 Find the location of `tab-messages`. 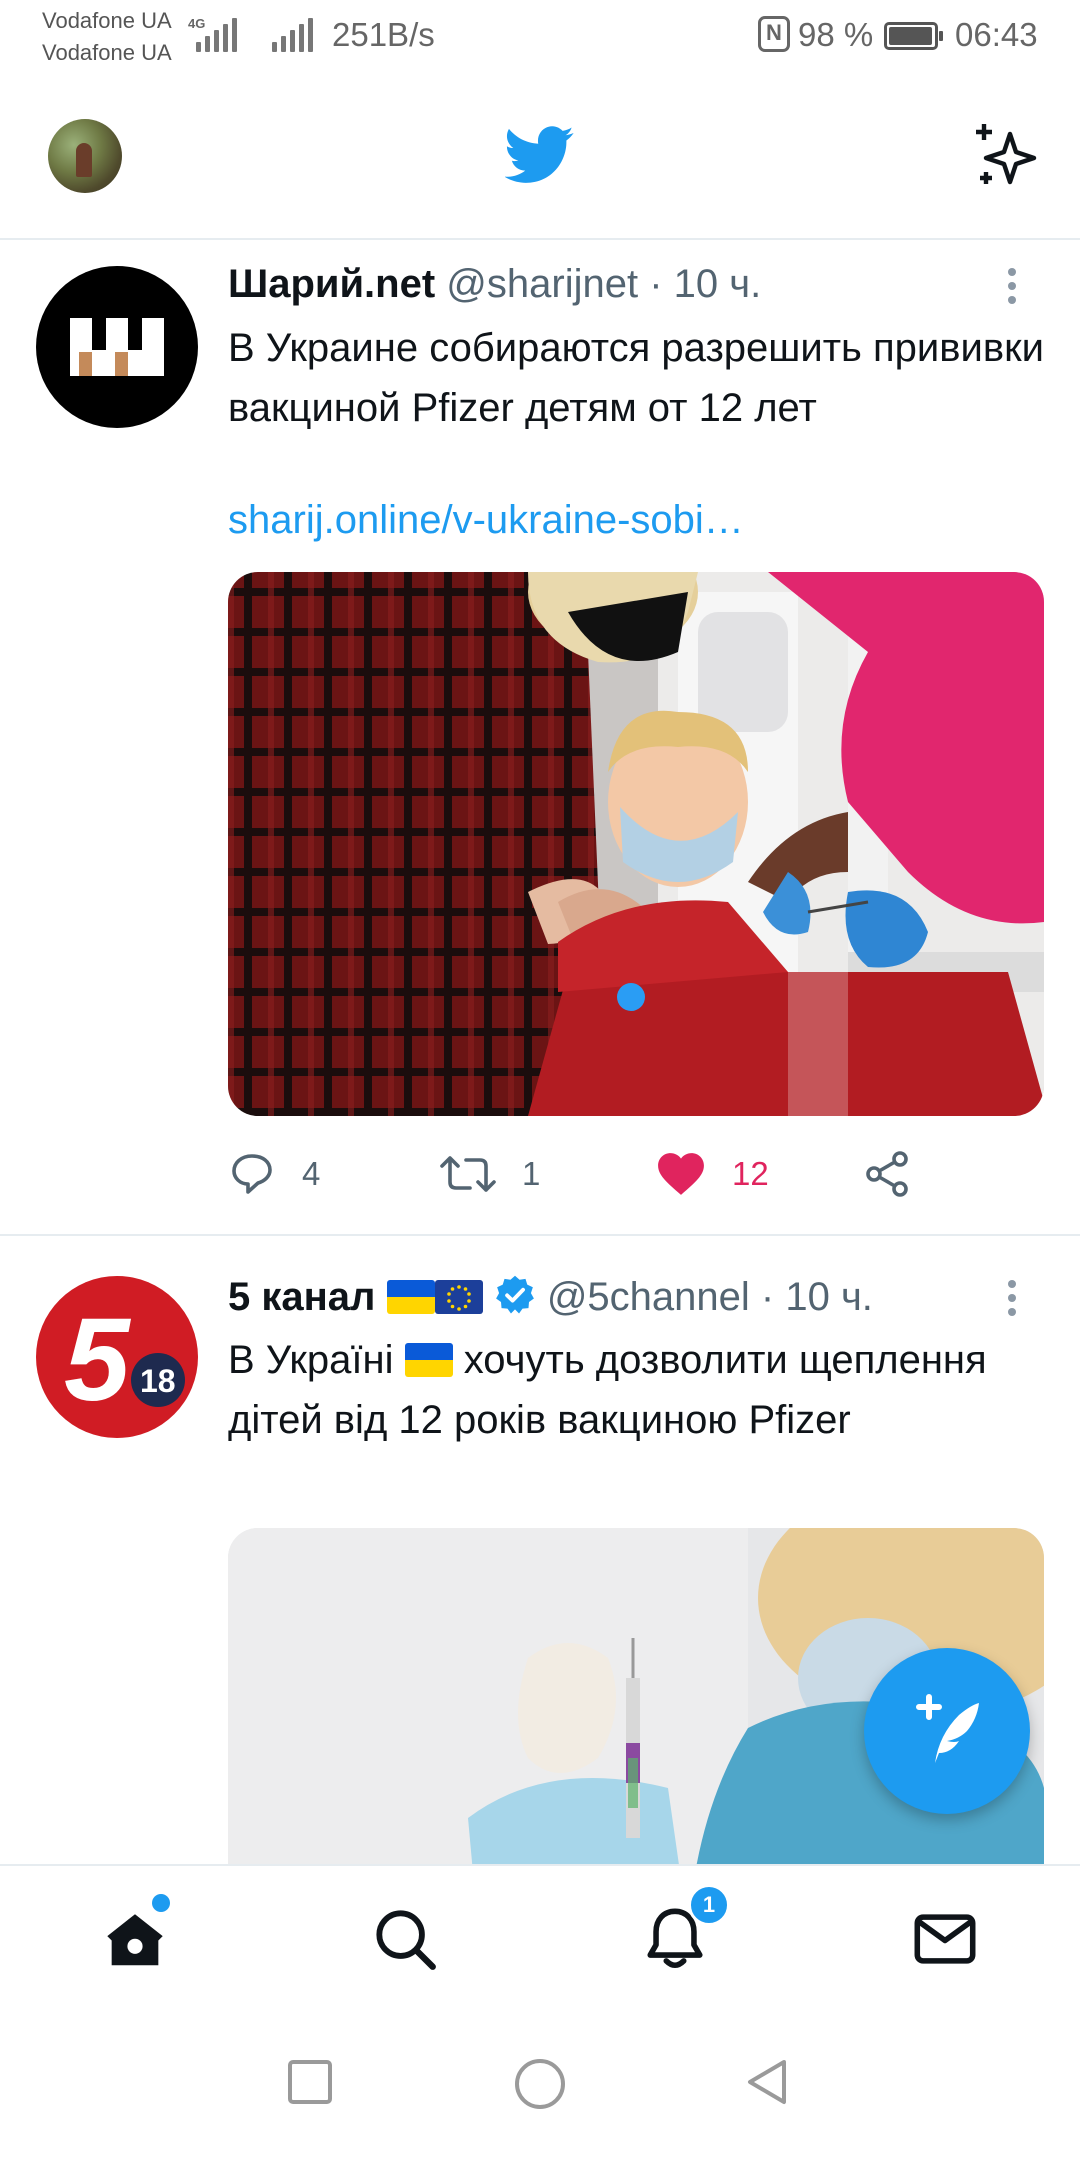

tab-messages is located at coordinates (945, 1939).